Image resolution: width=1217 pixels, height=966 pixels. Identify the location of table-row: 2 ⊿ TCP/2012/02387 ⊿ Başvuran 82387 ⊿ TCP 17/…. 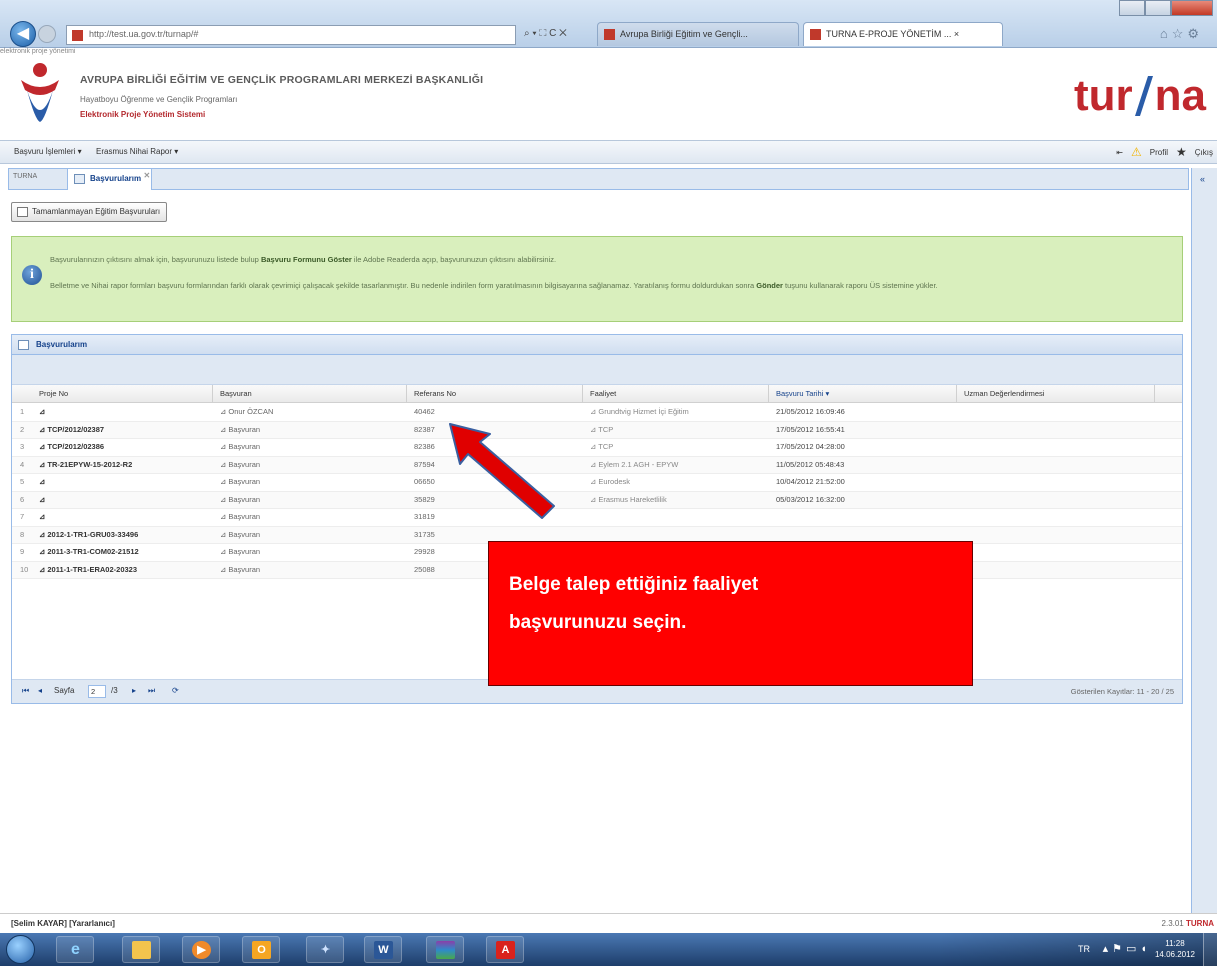
(597, 430).